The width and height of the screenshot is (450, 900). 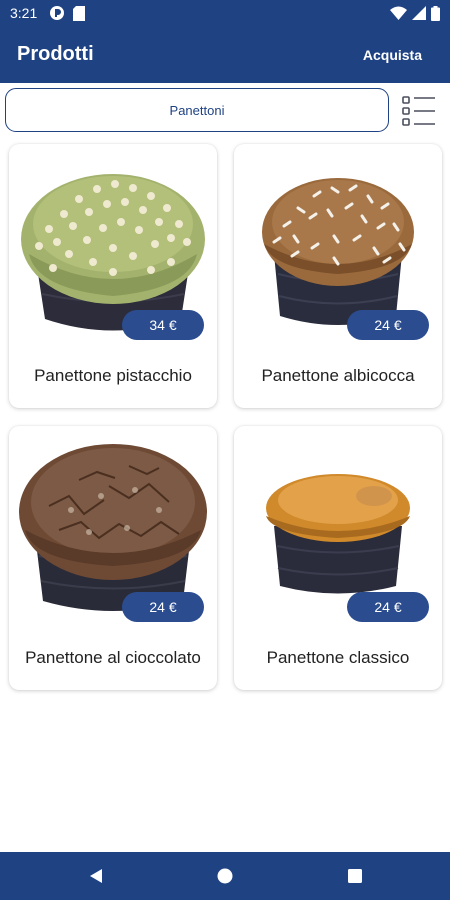 I want to click on signal-icon, so click(x=419, y=13).